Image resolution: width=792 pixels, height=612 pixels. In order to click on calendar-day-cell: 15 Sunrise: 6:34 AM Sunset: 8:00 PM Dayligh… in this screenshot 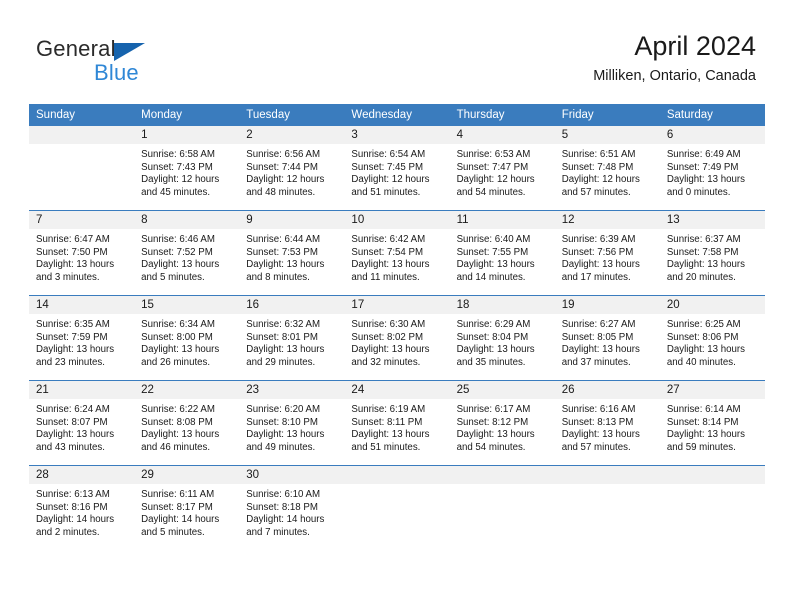, I will do `click(187, 338)`.